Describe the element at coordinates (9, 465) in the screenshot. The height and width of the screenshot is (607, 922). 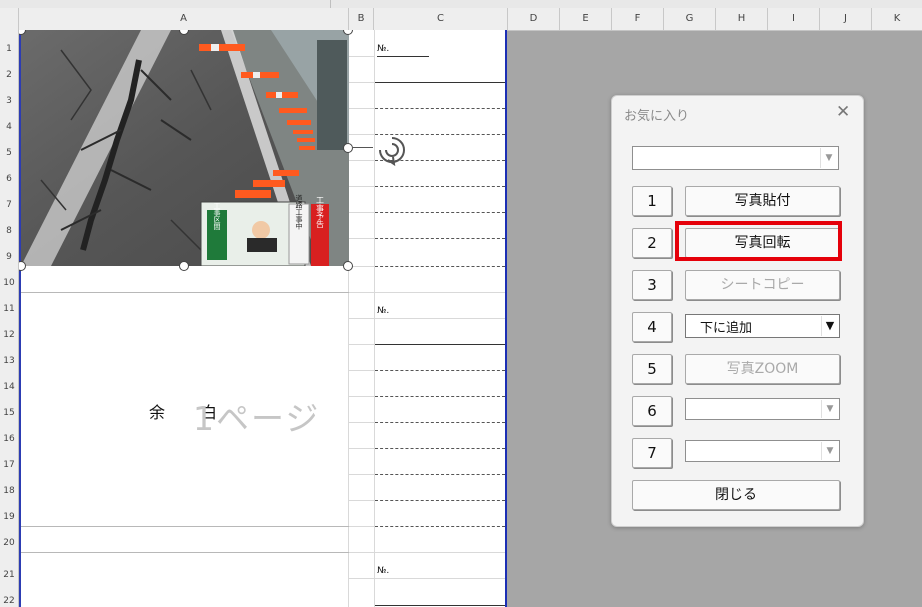
I see `row-header: 17` at that location.